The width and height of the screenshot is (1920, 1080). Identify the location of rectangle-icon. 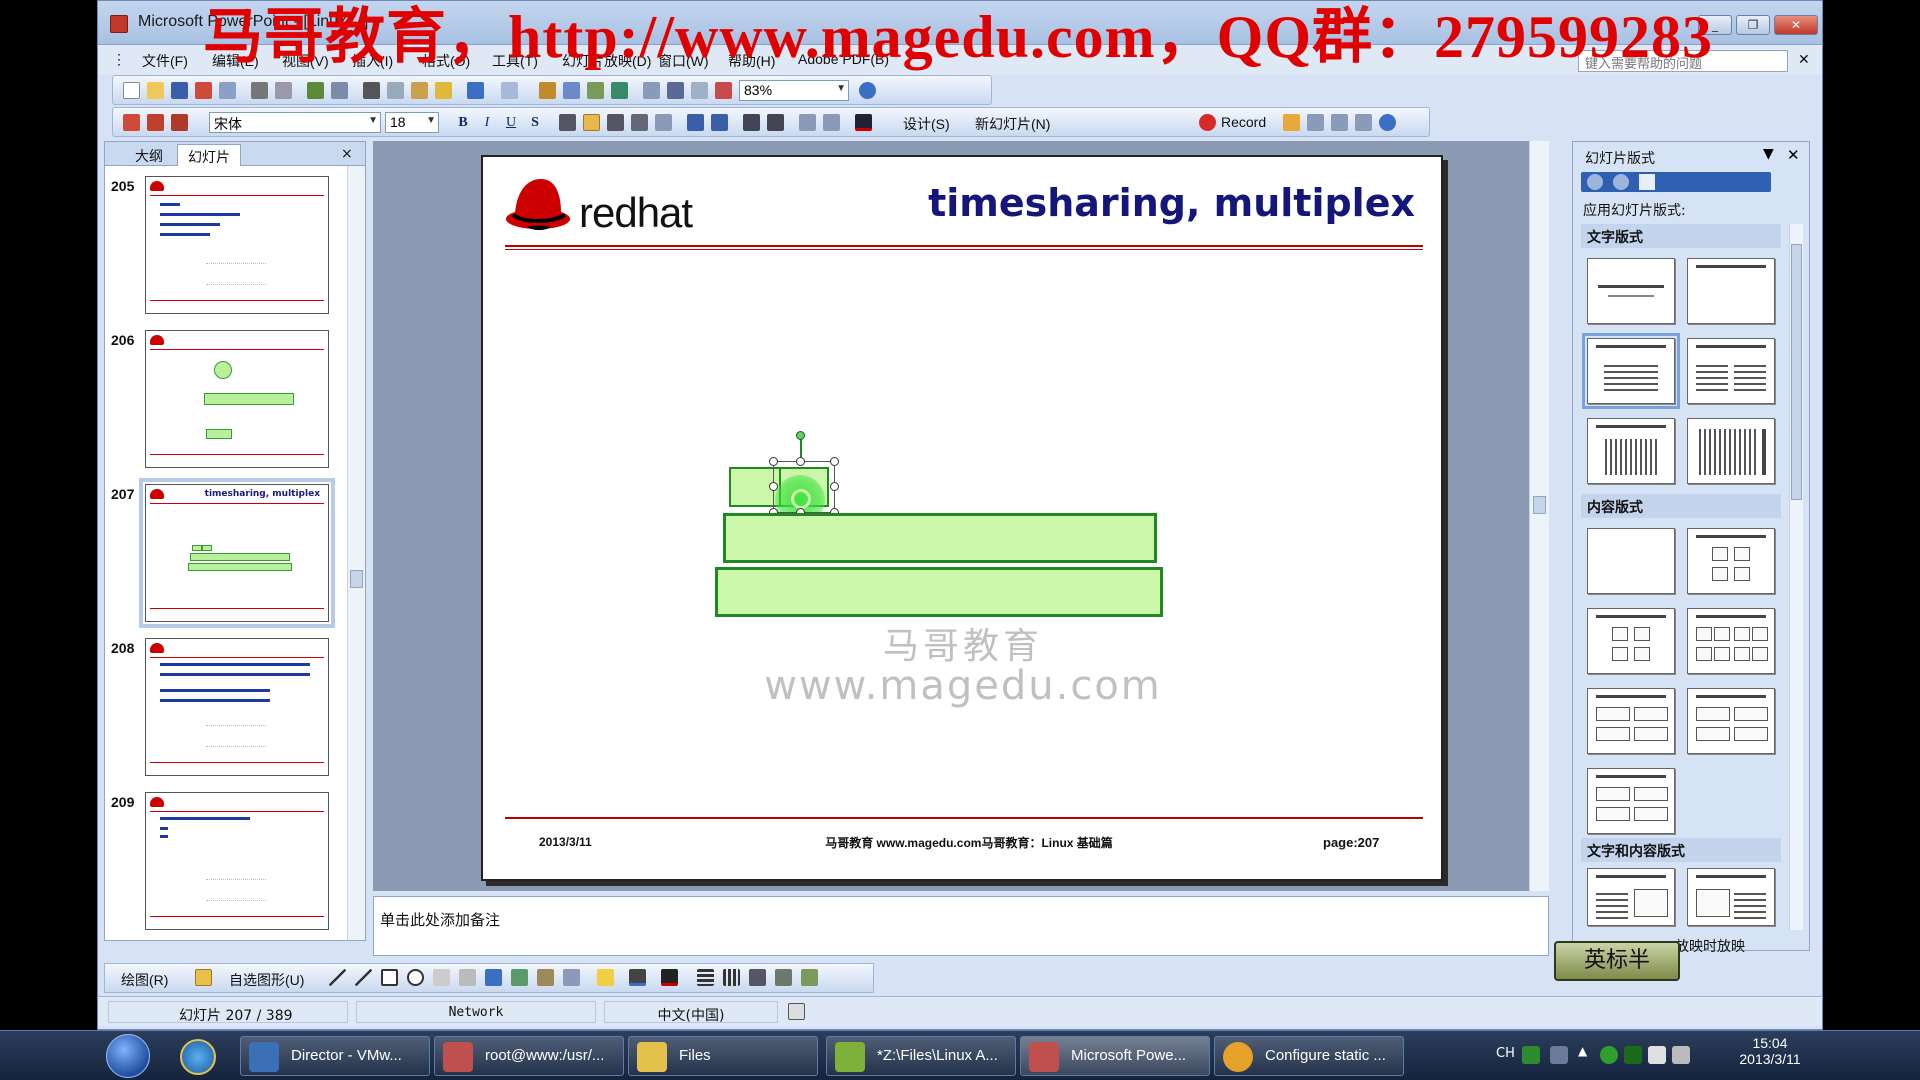
(389, 977).